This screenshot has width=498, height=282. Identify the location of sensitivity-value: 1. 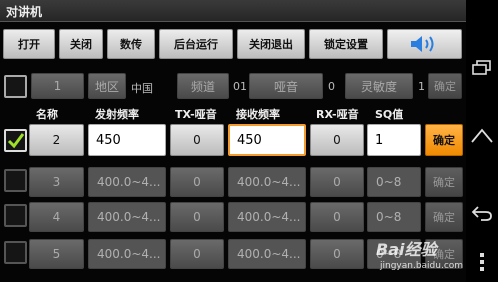
(421, 86).